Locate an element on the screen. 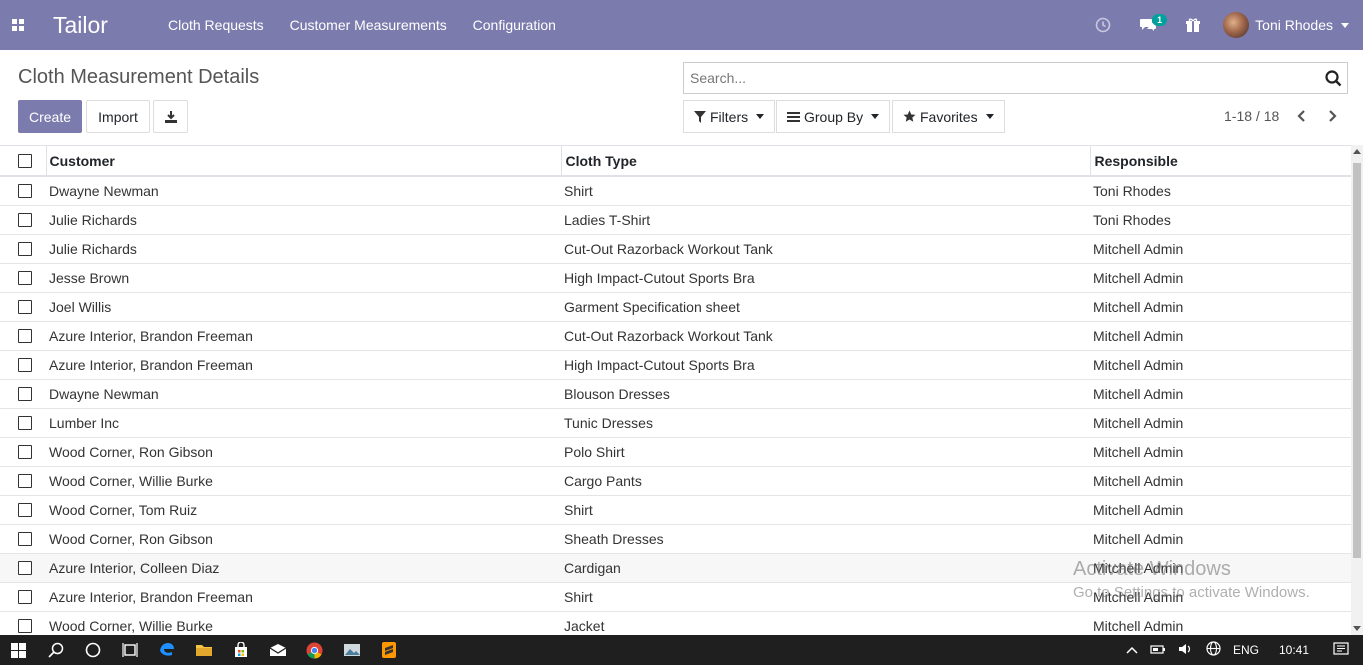  pager-next-button is located at coordinates (1332, 116).